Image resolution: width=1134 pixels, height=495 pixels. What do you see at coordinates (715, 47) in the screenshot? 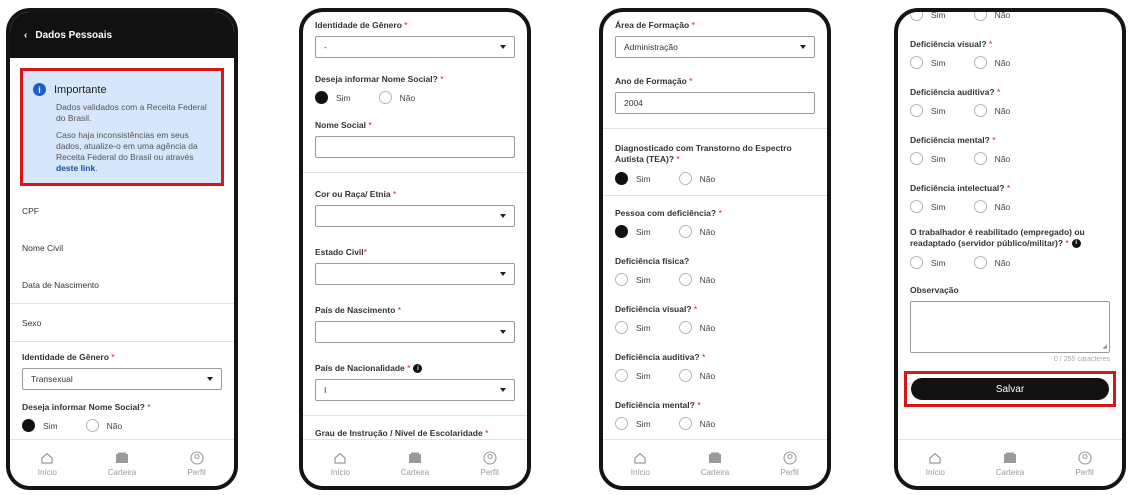
I see `area-formacao-select: Administração` at bounding box center [715, 47].